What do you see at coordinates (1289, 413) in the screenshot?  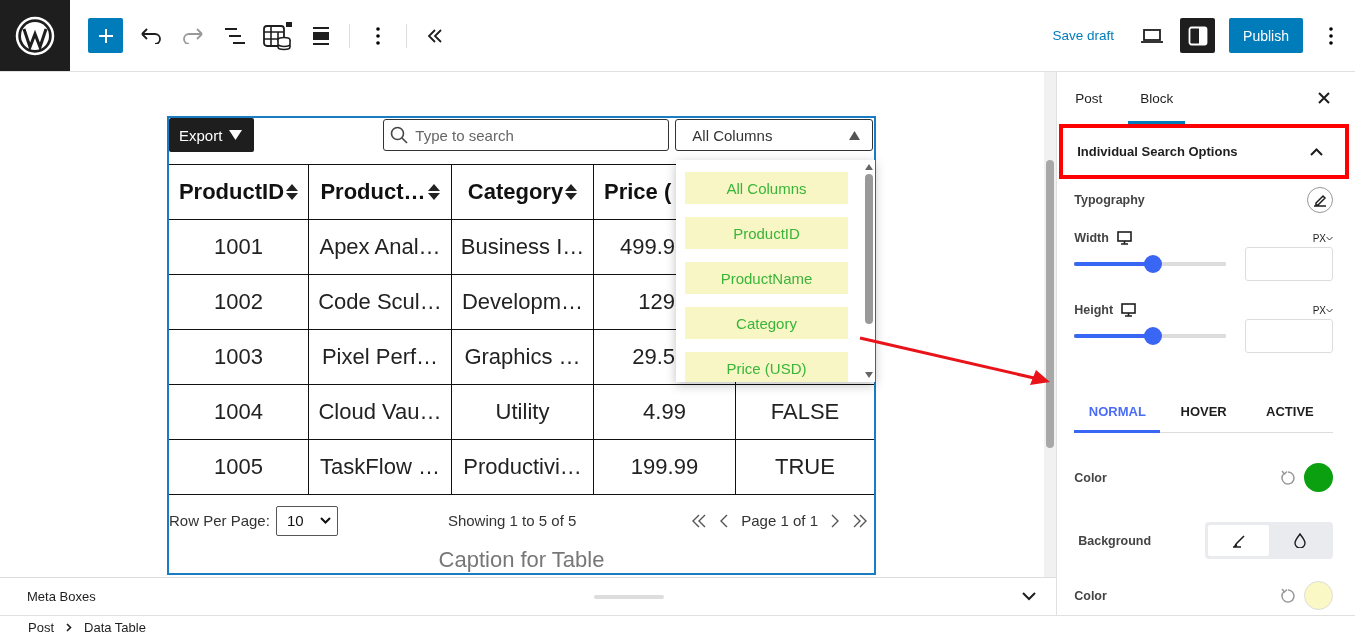 I see `state-tab: ACTIVE` at bounding box center [1289, 413].